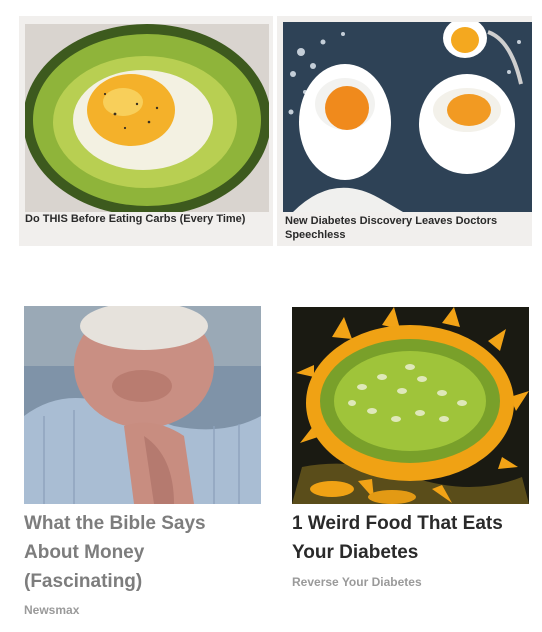 Image resolution: width=542 pixels, height=632 pixels. Describe the element at coordinates (410, 405) in the screenshot. I see `horned-melon-image` at that location.